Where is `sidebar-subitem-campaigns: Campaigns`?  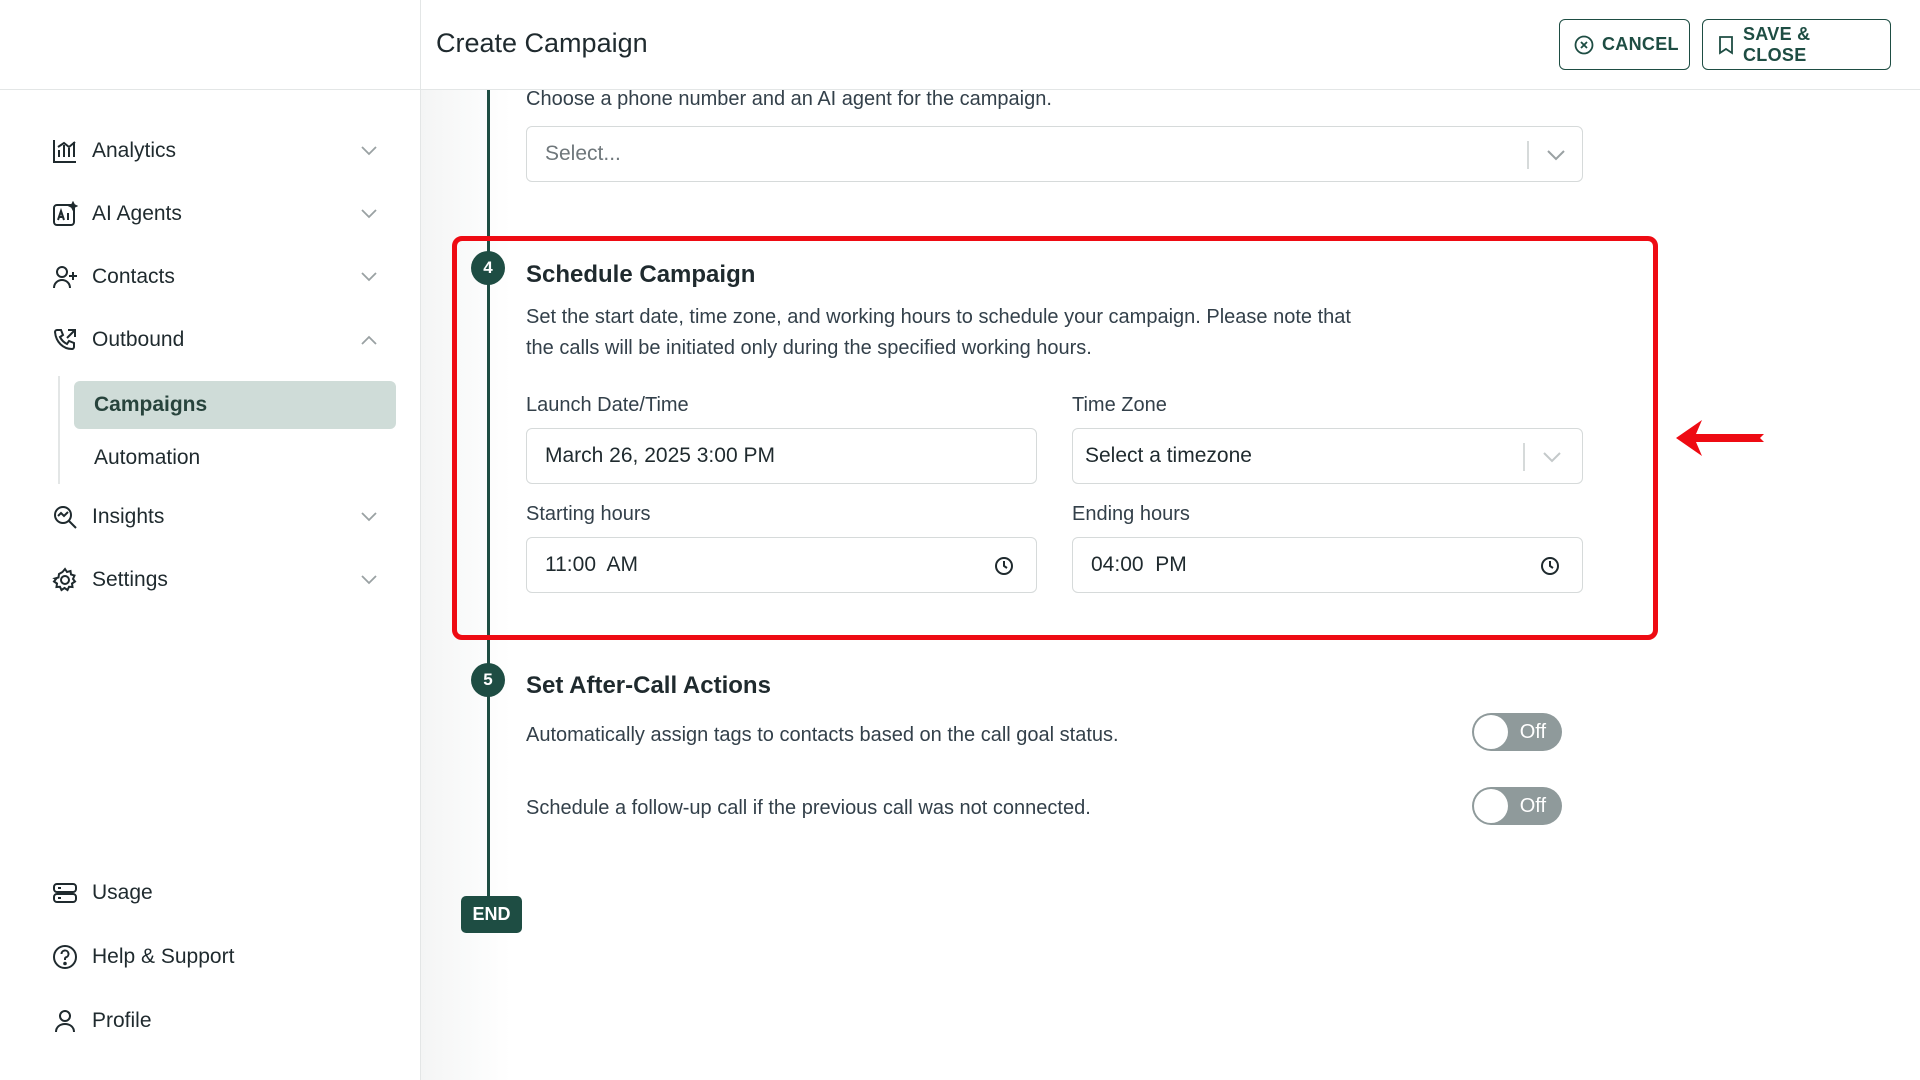
sidebar-subitem-campaigns: Campaigns is located at coordinates (235, 405).